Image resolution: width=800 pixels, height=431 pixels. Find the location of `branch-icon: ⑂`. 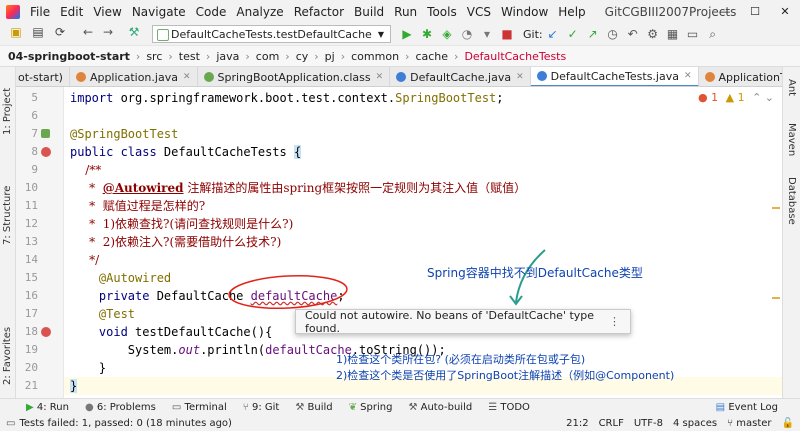

branch-icon: ⑂ is located at coordinates (732, 423).